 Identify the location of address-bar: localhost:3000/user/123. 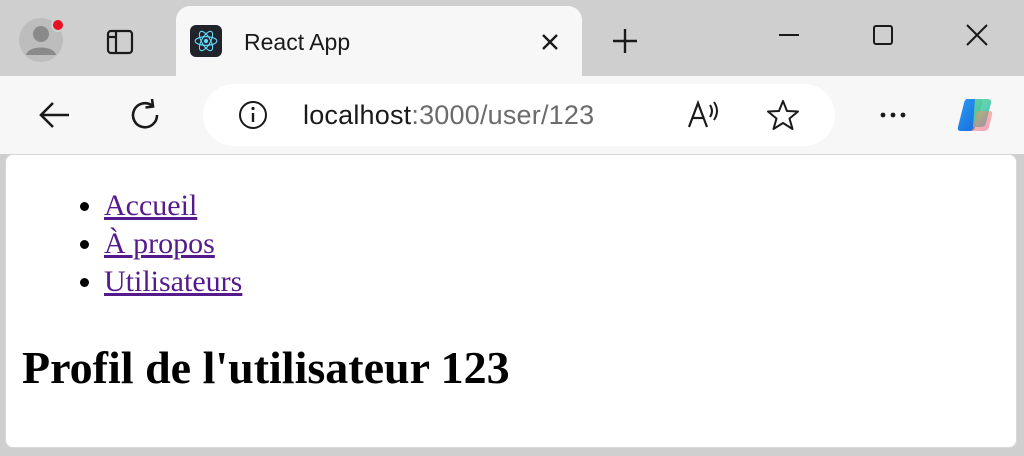
(519, 115).